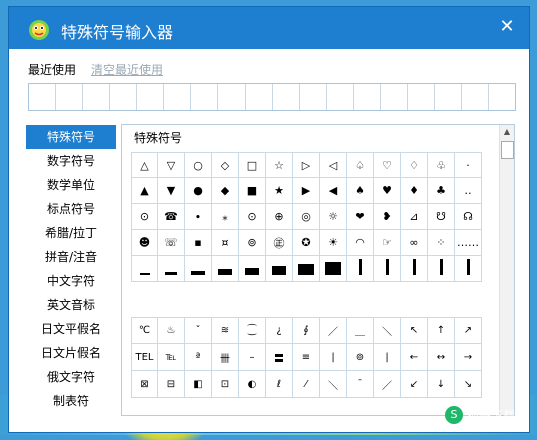 This screenshot has width=537, height=440. What do you see at coordinates (279, 165) in the screenshot?
I see `symbol-cell: ☆` at bounding box center [279, 165].